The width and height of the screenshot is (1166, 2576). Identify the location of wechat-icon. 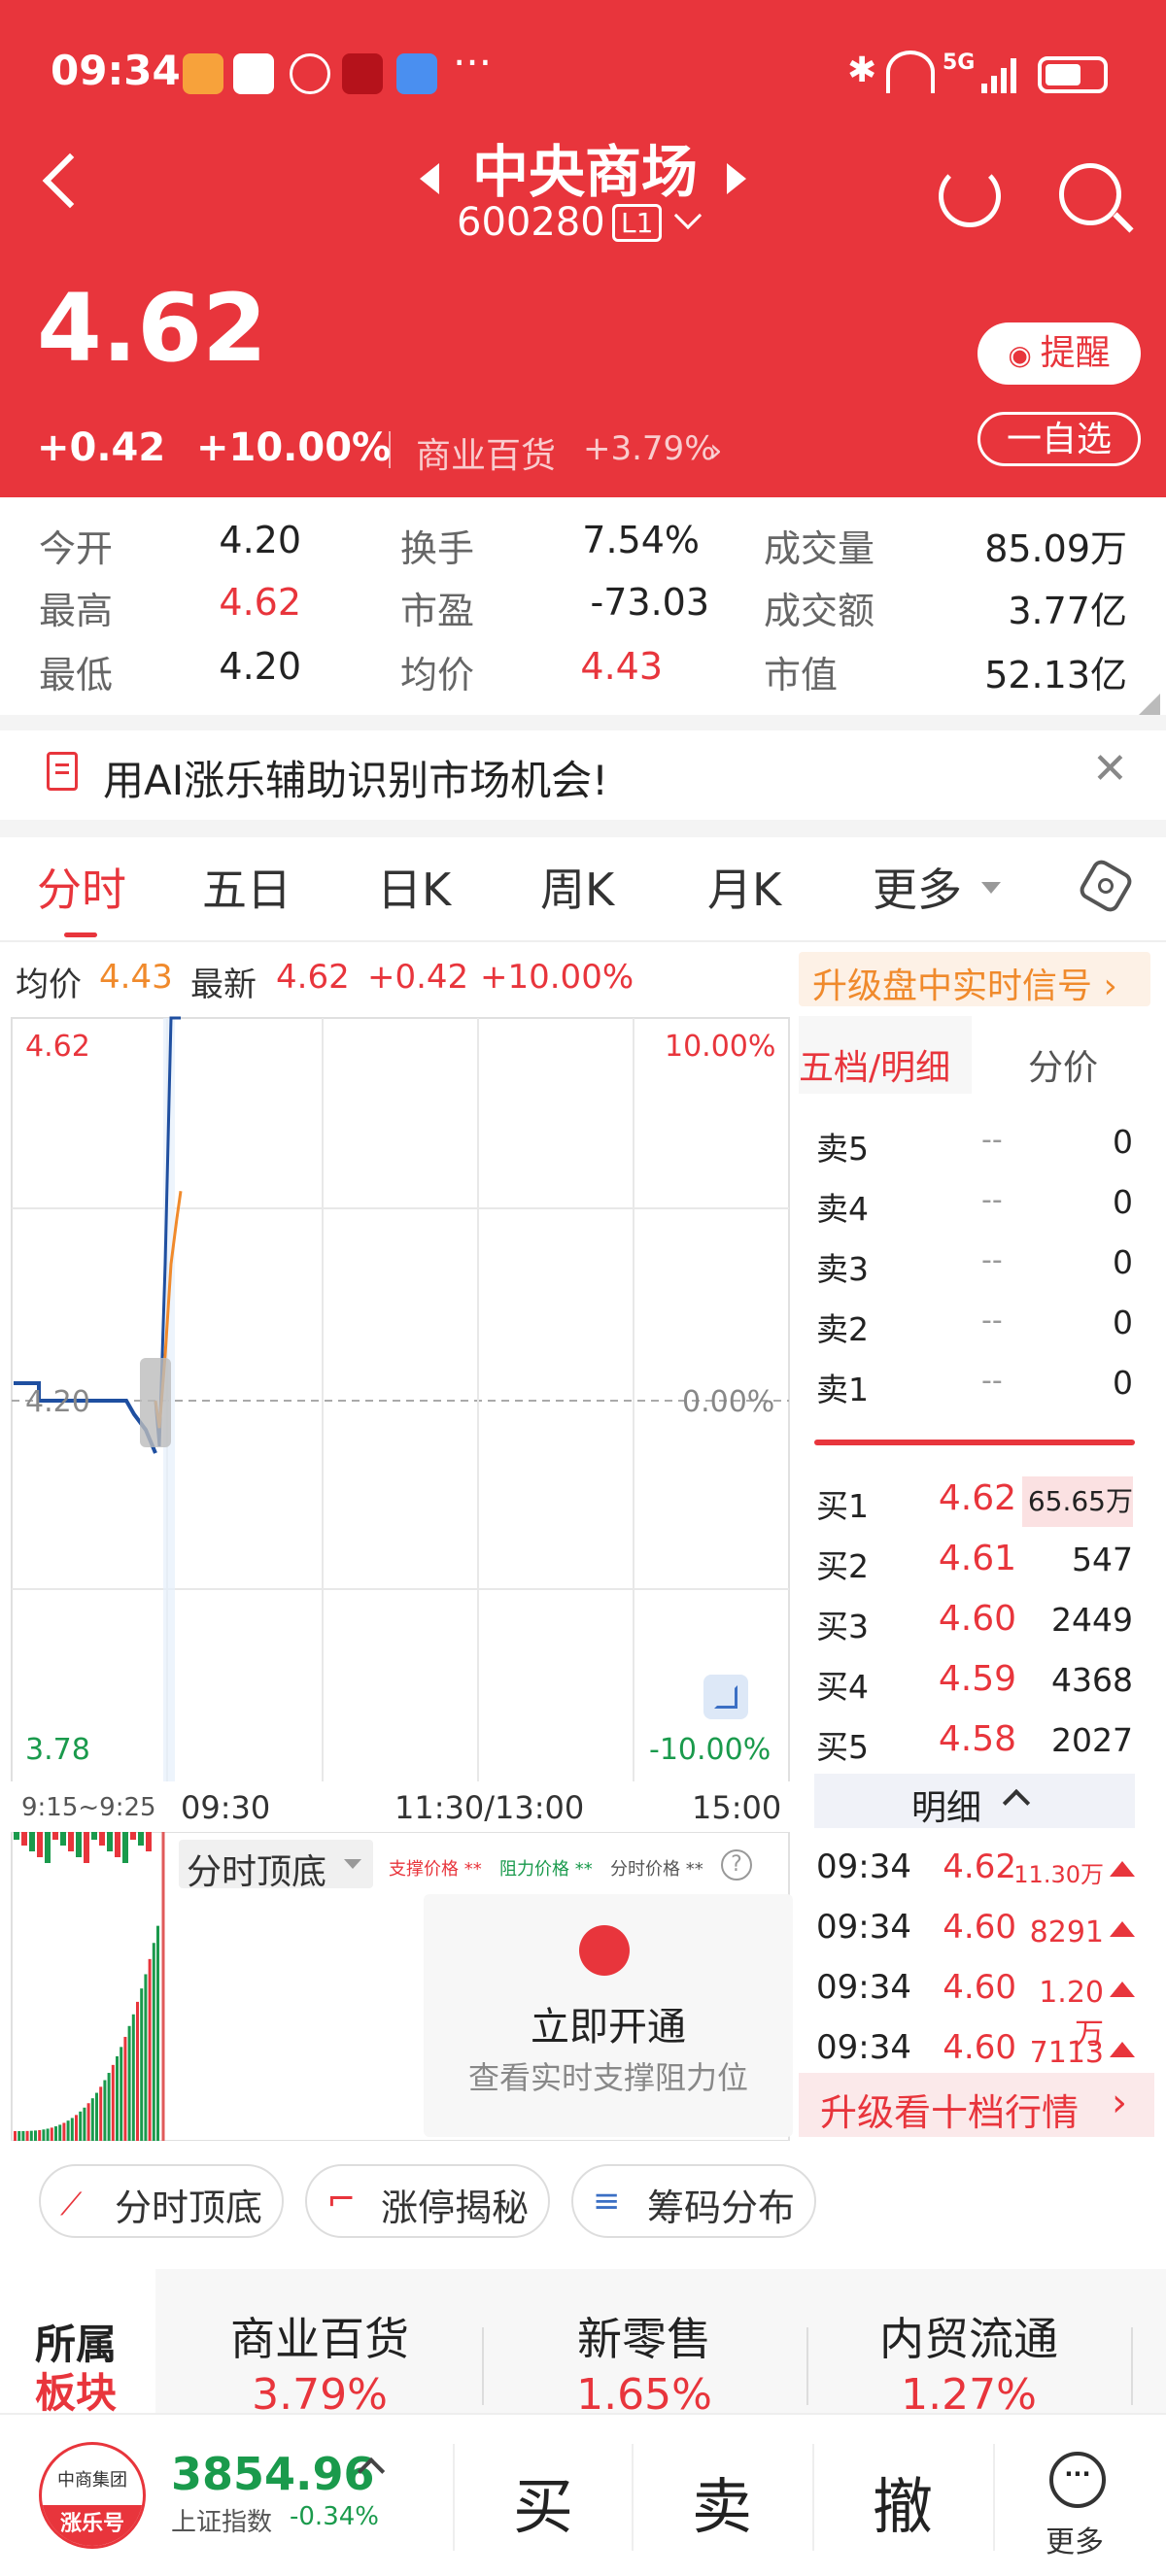
(310, 73).